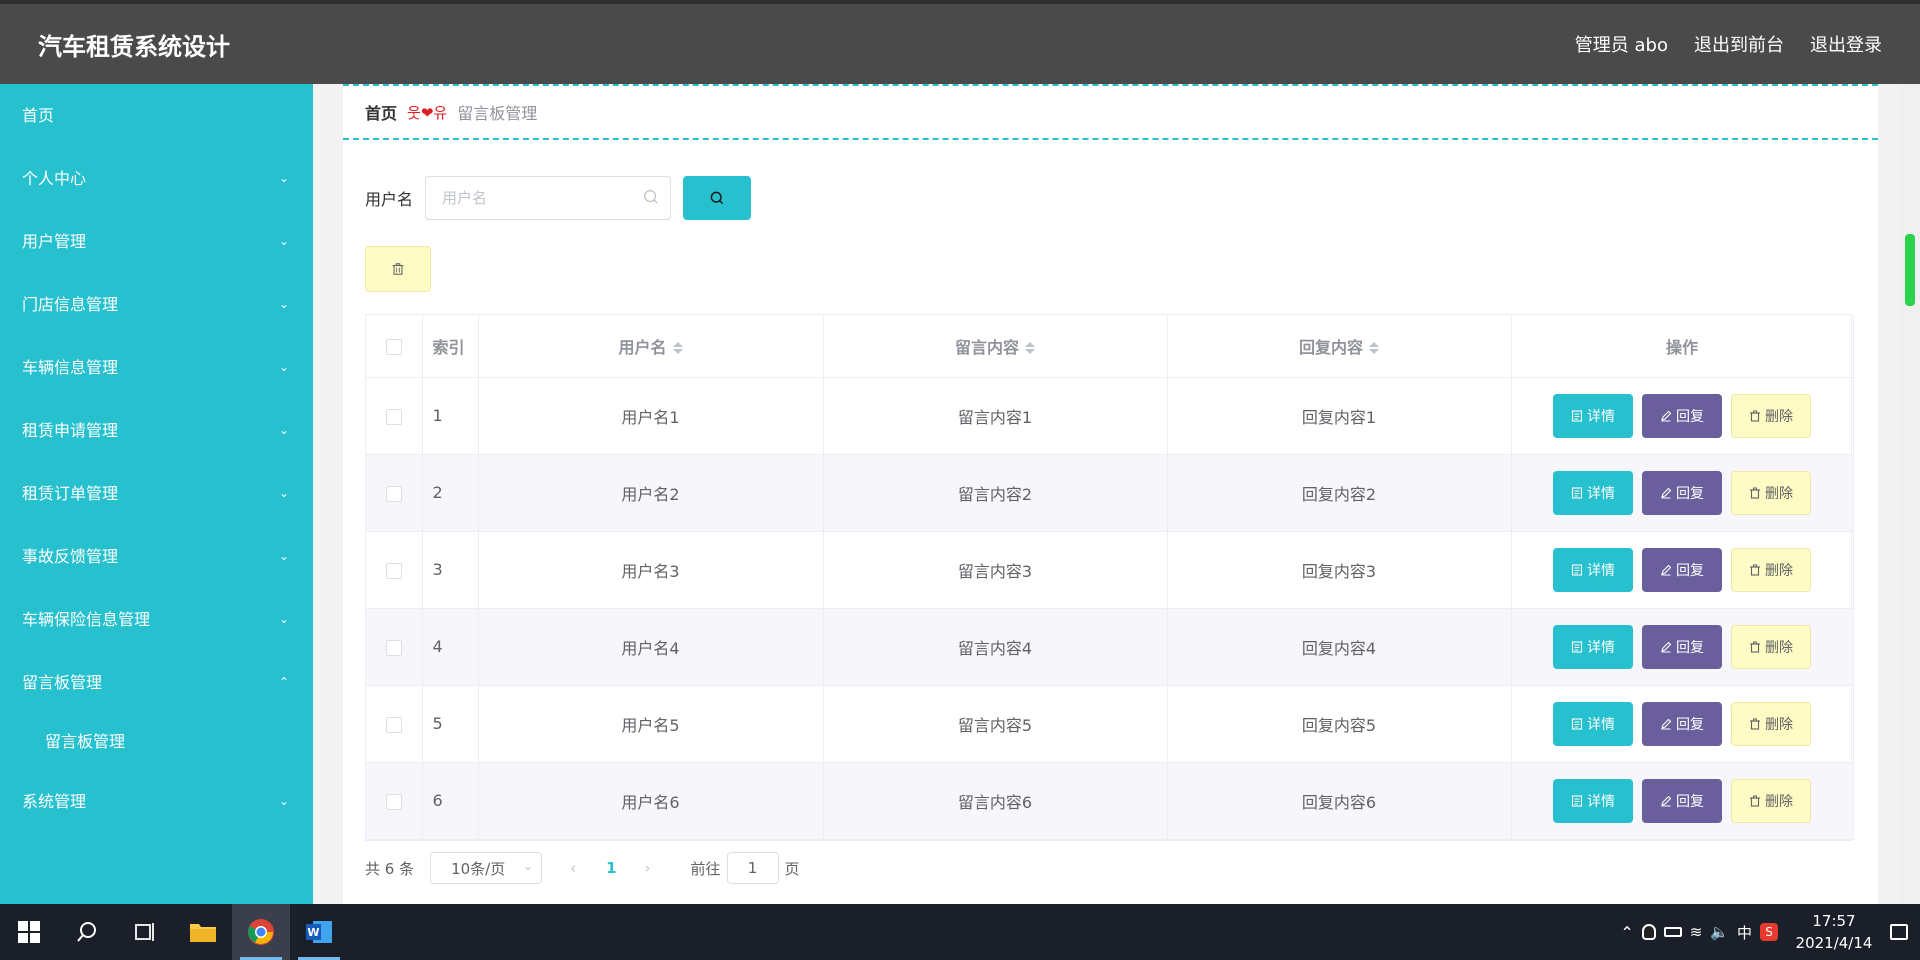 The width and height of the screenshot is (1920, 960). Describe the element at coordinates (651, 647) in the screenshot. I see `row-username: 用户名4` at that location.